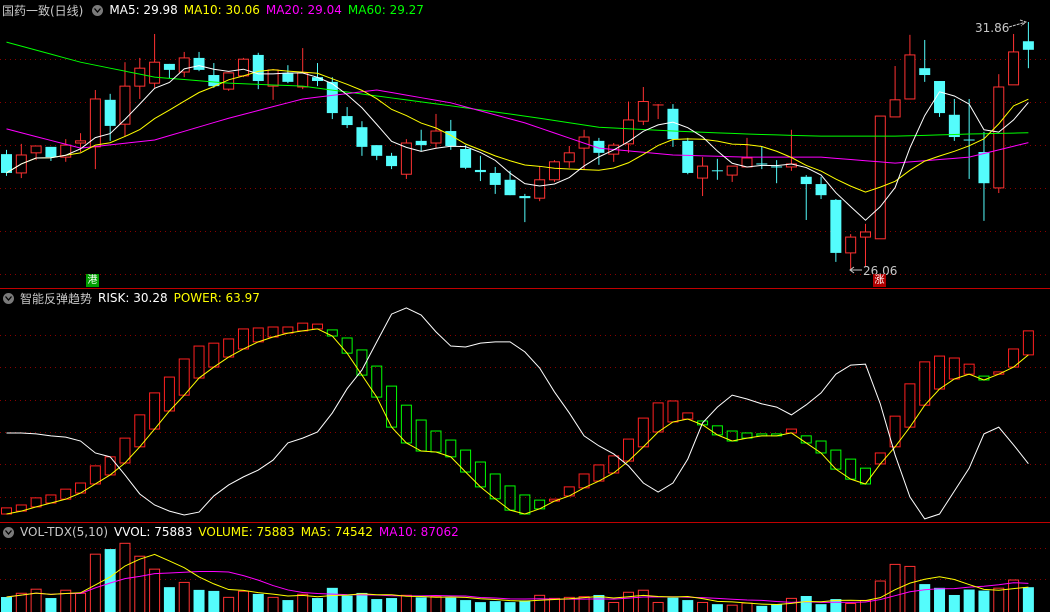  I want to click on hk-marker: 港, so click(92, 280).